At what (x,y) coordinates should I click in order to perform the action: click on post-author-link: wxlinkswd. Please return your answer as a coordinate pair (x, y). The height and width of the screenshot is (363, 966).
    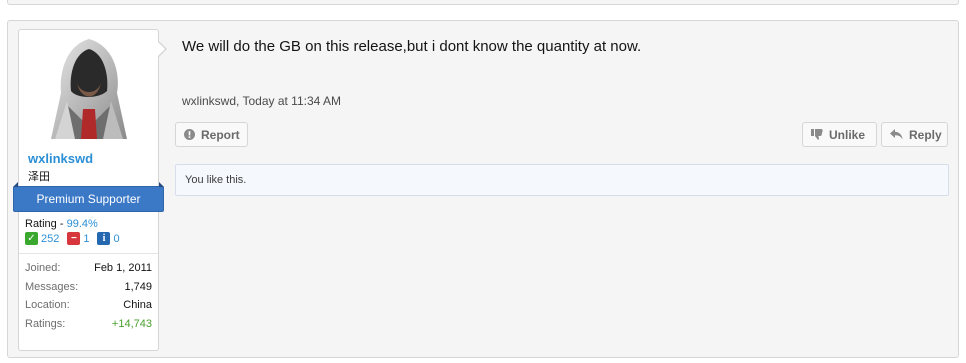
    Looking at the image, I should click on (209, 101).